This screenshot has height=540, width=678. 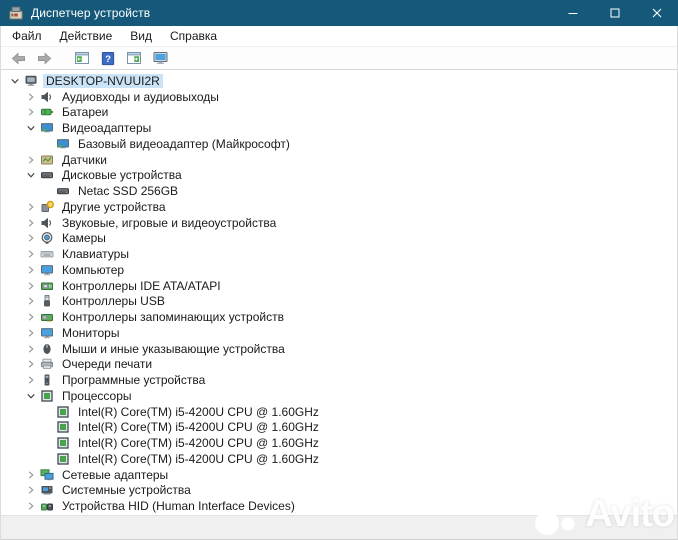 I want to click on tree-row: ? Другие устройства, so click(x=339, y=207).